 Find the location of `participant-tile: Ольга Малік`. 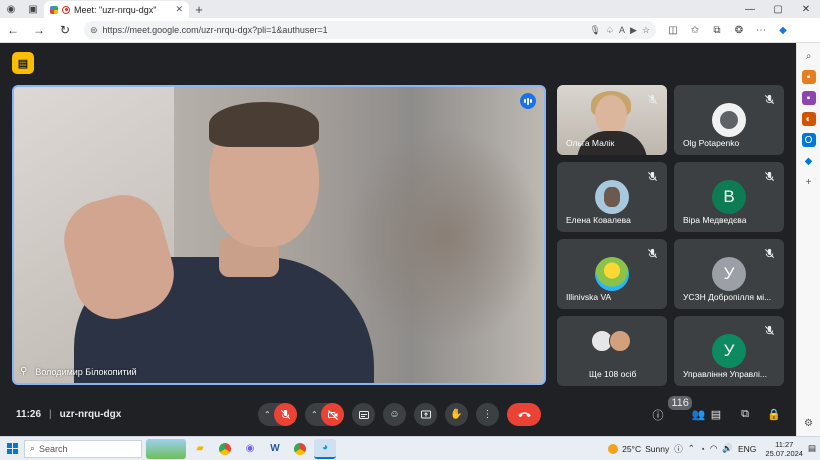

participant-tile: Ольга Малік is located at coordinates (612, 120).